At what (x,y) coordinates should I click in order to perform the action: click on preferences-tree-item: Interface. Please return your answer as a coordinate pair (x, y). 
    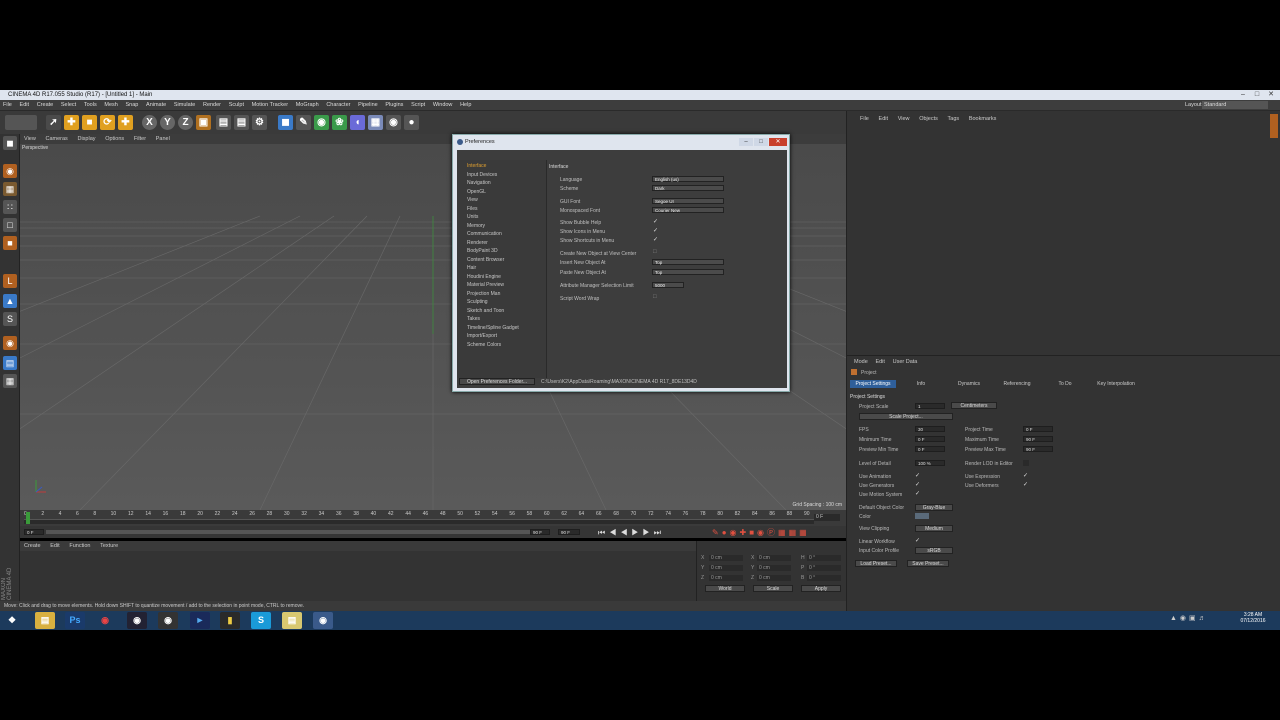
    Looking at the image, I should click on (476, 166).